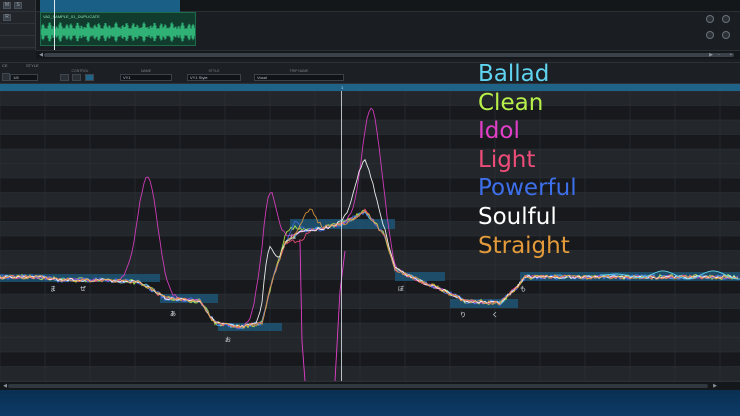 The width and height of the screenshot is (740, 416). I want to click on select-tool-icon, so click(89, 77).